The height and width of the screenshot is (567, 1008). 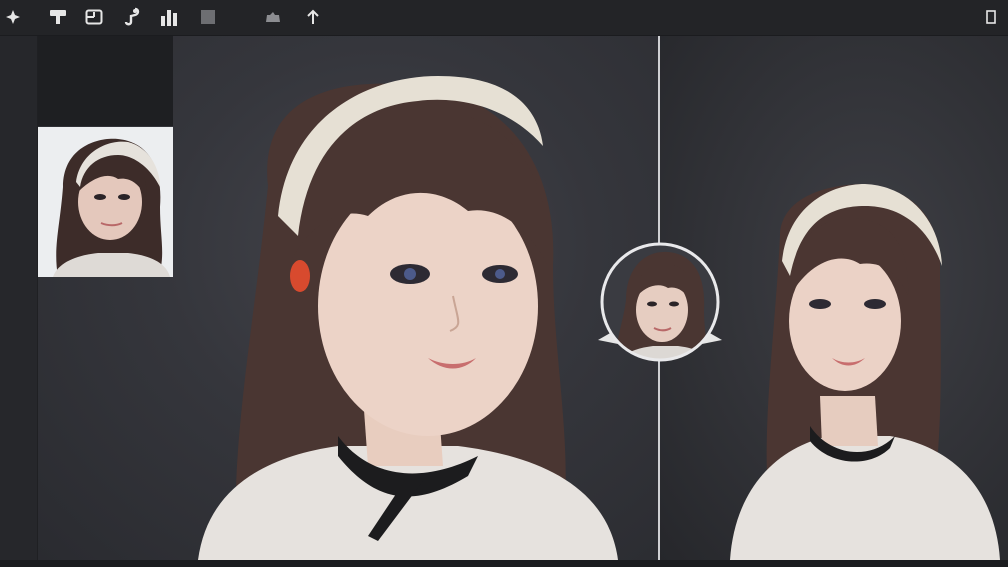 What do you see at coordinates (19, 301) in the screenshot?
I see `left-tool-rail` at bounding box center [19, 301].